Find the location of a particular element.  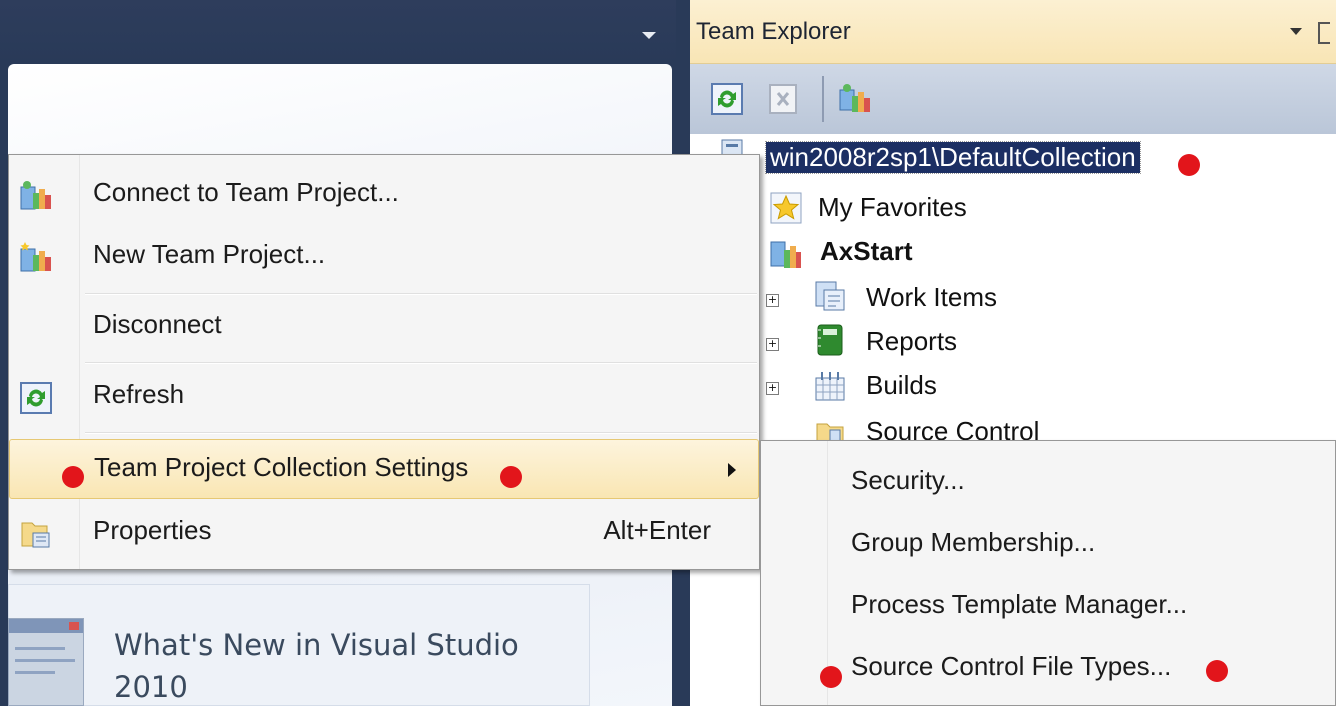

favorites-star-icon is located at coordinates (786, 208).